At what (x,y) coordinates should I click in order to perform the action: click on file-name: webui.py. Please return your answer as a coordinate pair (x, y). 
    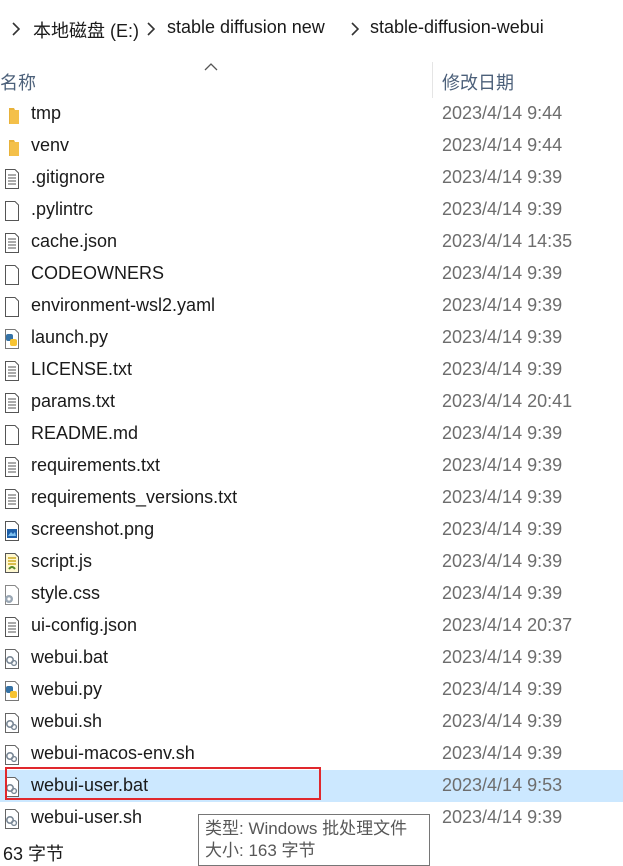
    Looking at the image, I should click on (67, 689).